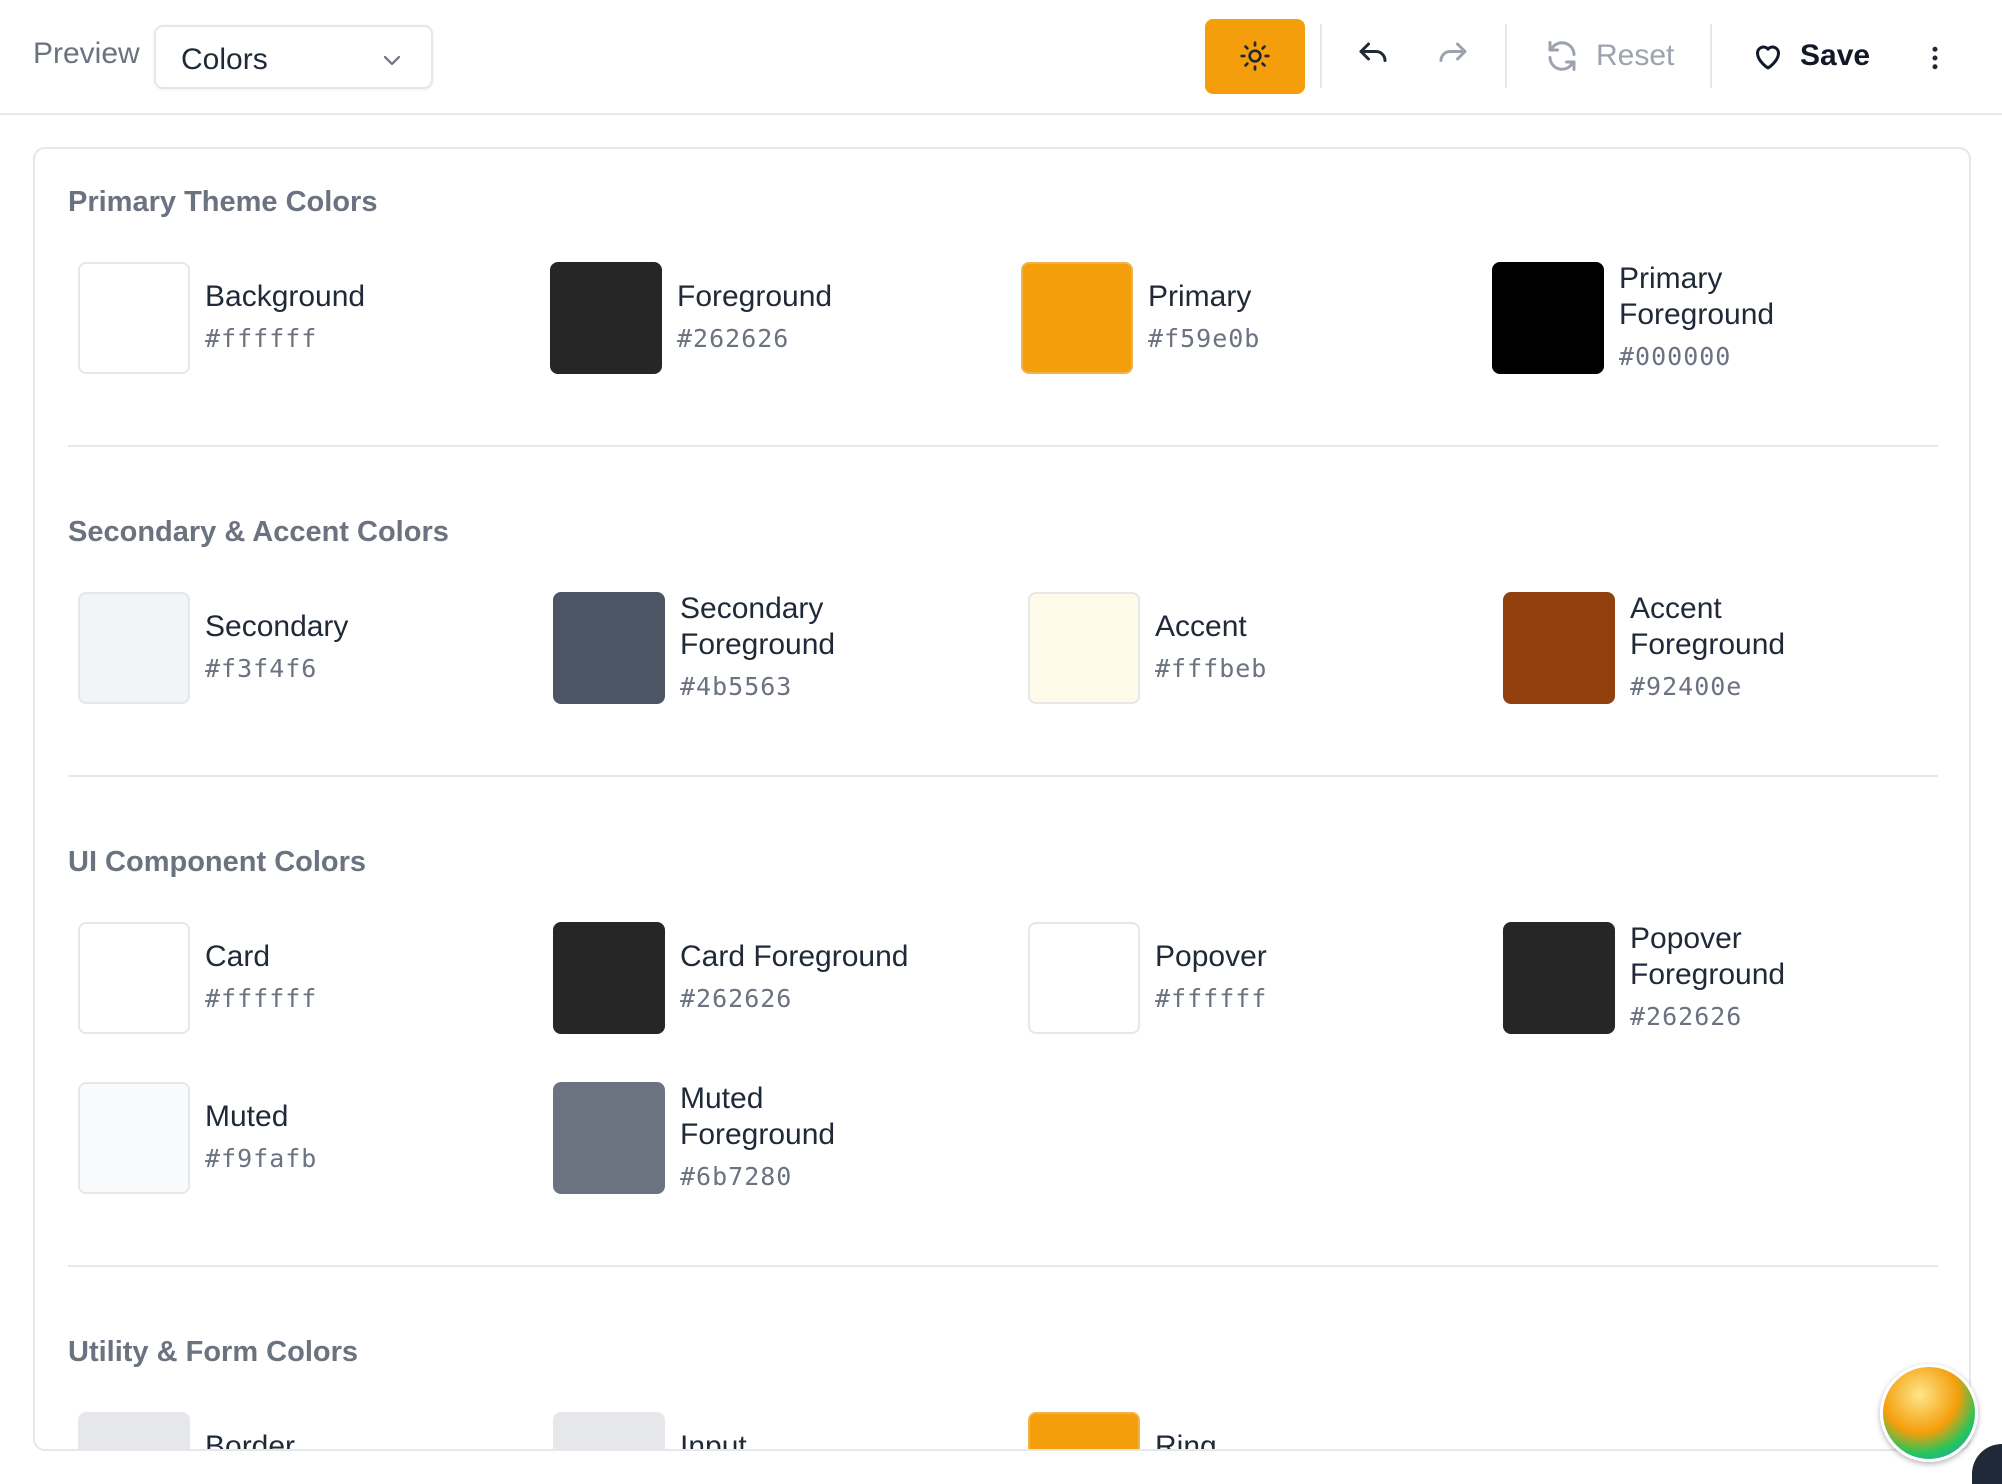 This screenshot has width=2002, height=1484. Describe the element at coordinates (258, 532) in the screenshot. I see `section-title: Secondary & Accent Colors` at that location.